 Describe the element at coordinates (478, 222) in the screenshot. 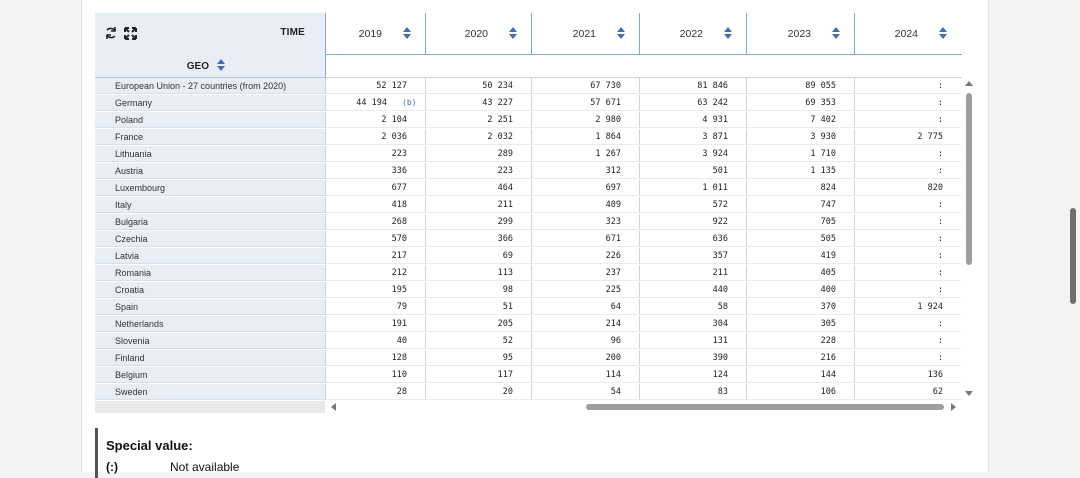

I see `data-cell: 299` at that location.